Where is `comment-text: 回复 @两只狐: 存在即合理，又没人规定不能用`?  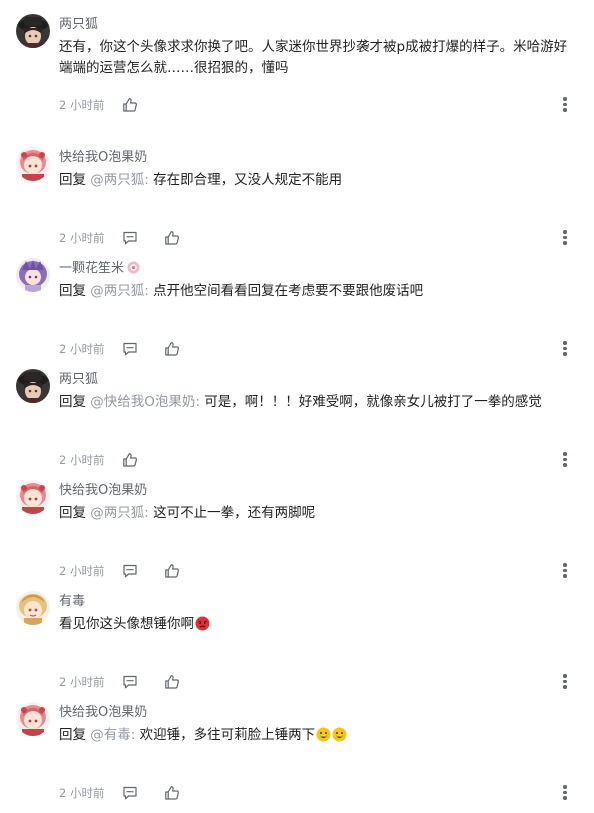 comment-text: 回复 @两只狐: 存在即合理，又没人规定不能用 is located at coordinates (317, 180).